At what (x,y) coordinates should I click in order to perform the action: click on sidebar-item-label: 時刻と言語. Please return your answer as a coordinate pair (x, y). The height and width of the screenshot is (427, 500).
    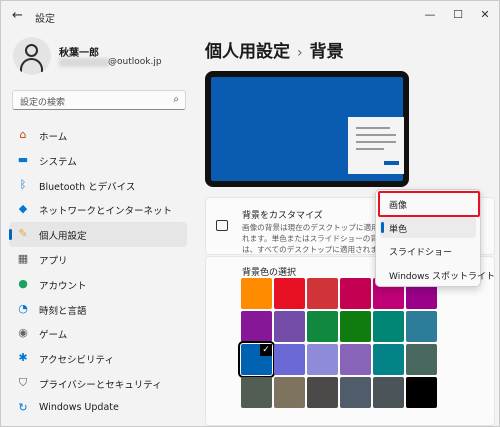
    Looking at the image, I should click on (63, 311).